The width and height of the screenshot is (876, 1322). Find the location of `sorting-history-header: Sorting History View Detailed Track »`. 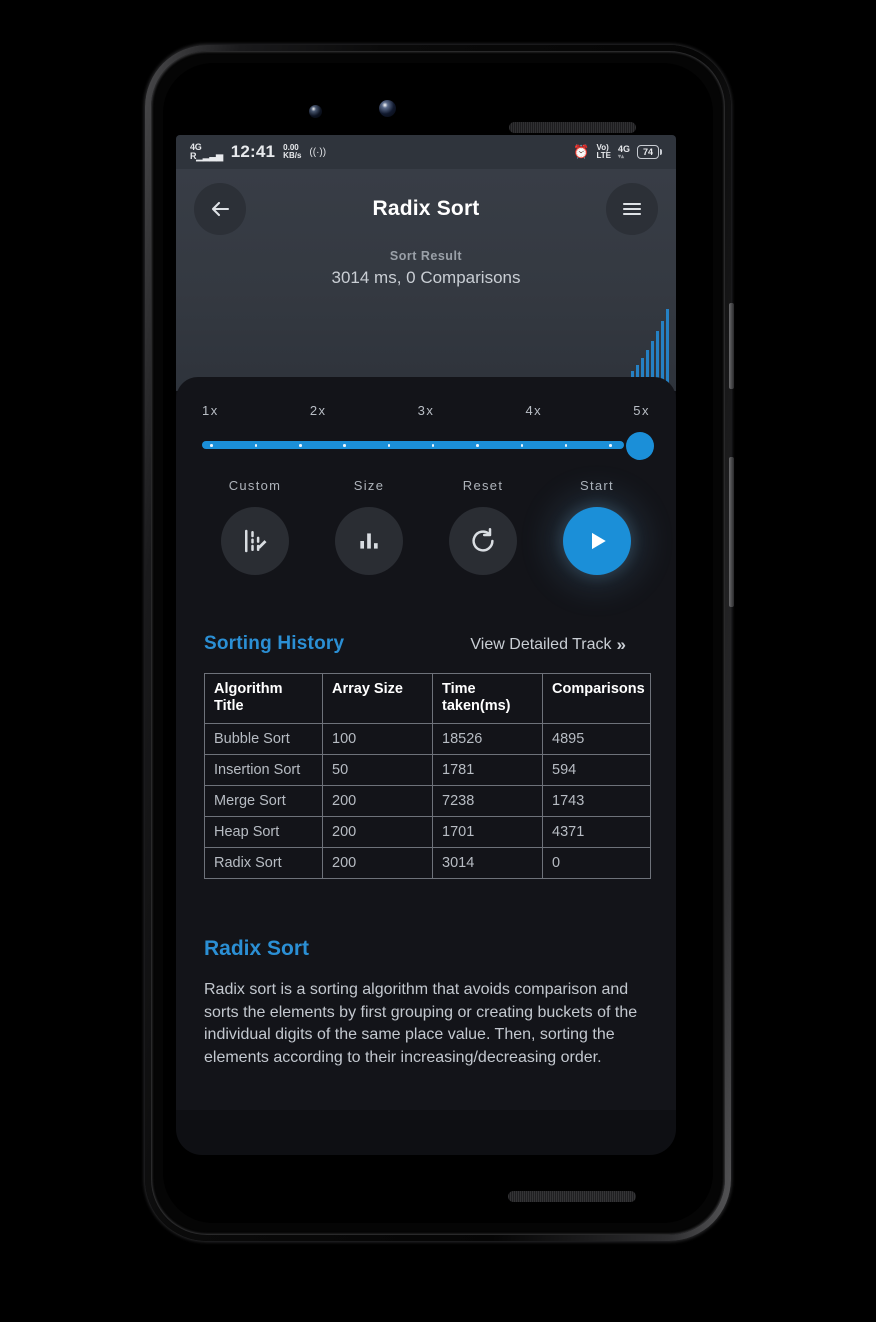

sorting-history-header: Sorting History View Detailed Track » is located at coordinates (426, 644).